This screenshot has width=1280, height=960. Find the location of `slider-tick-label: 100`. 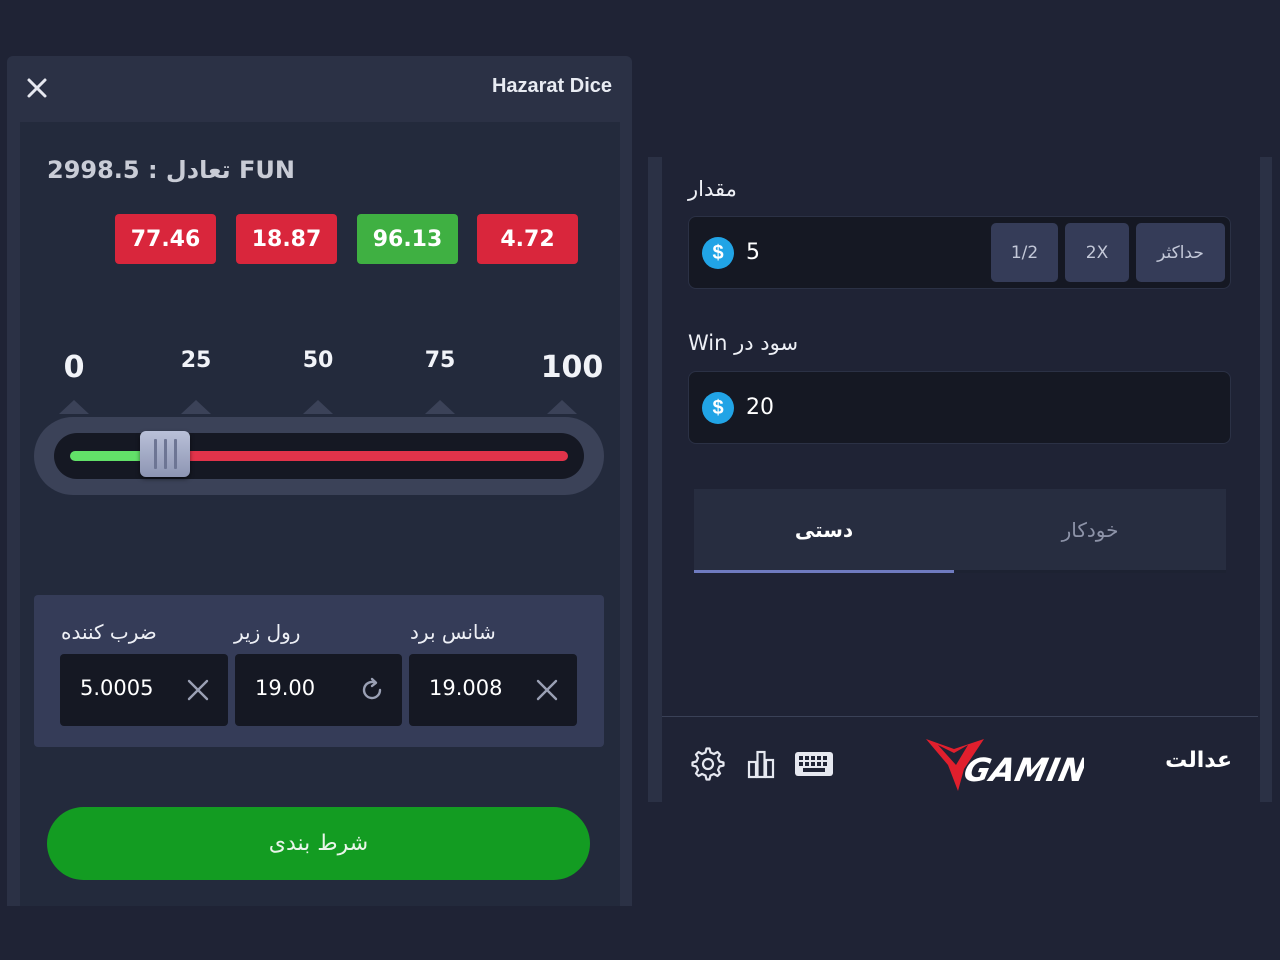

slider-tick-label: 100 is located at coordinates (572, 367).